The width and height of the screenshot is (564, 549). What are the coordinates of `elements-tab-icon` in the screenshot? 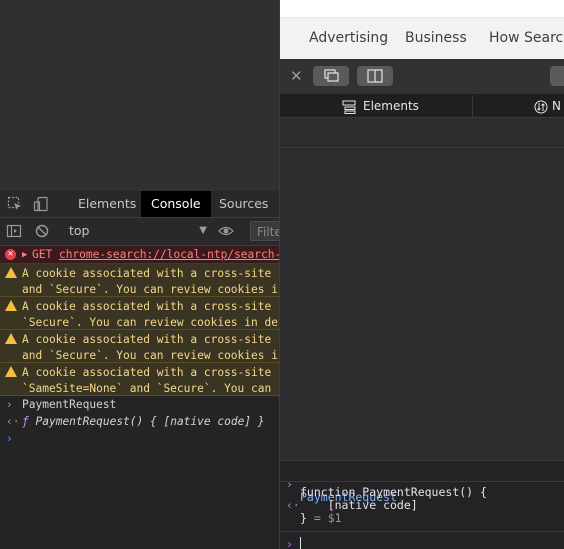 It's located at (349, 108).